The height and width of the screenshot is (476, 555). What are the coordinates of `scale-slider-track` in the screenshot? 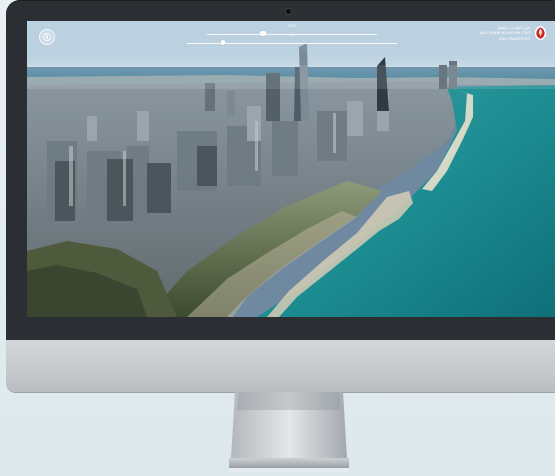 It's located at (292, 43).